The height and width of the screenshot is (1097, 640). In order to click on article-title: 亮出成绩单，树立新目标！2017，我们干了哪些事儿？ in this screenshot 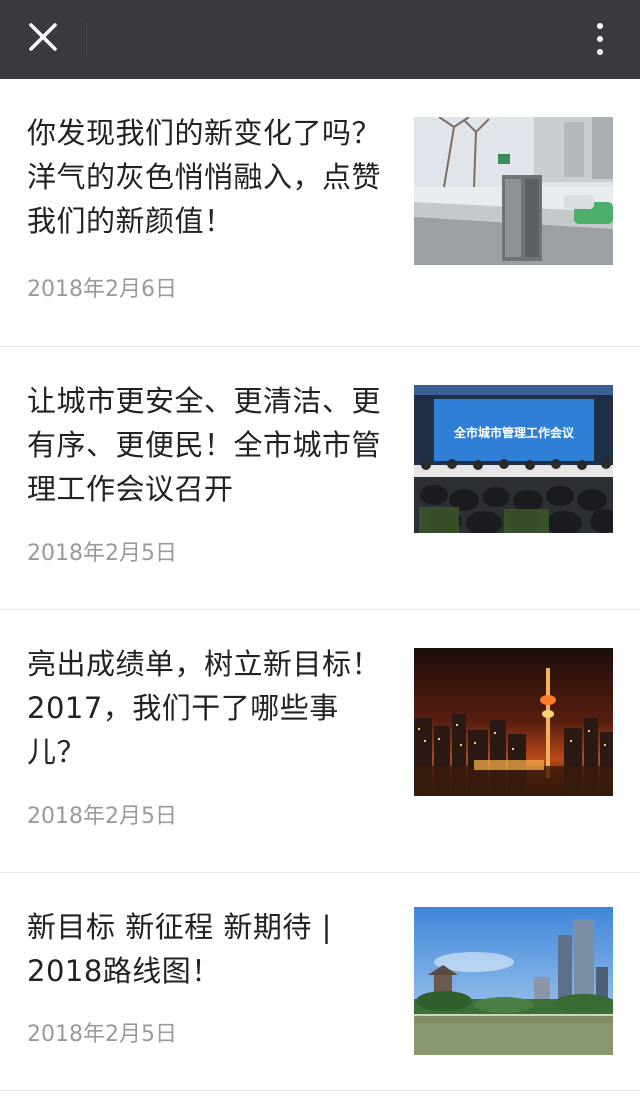, I will do `click(204, 708)`.